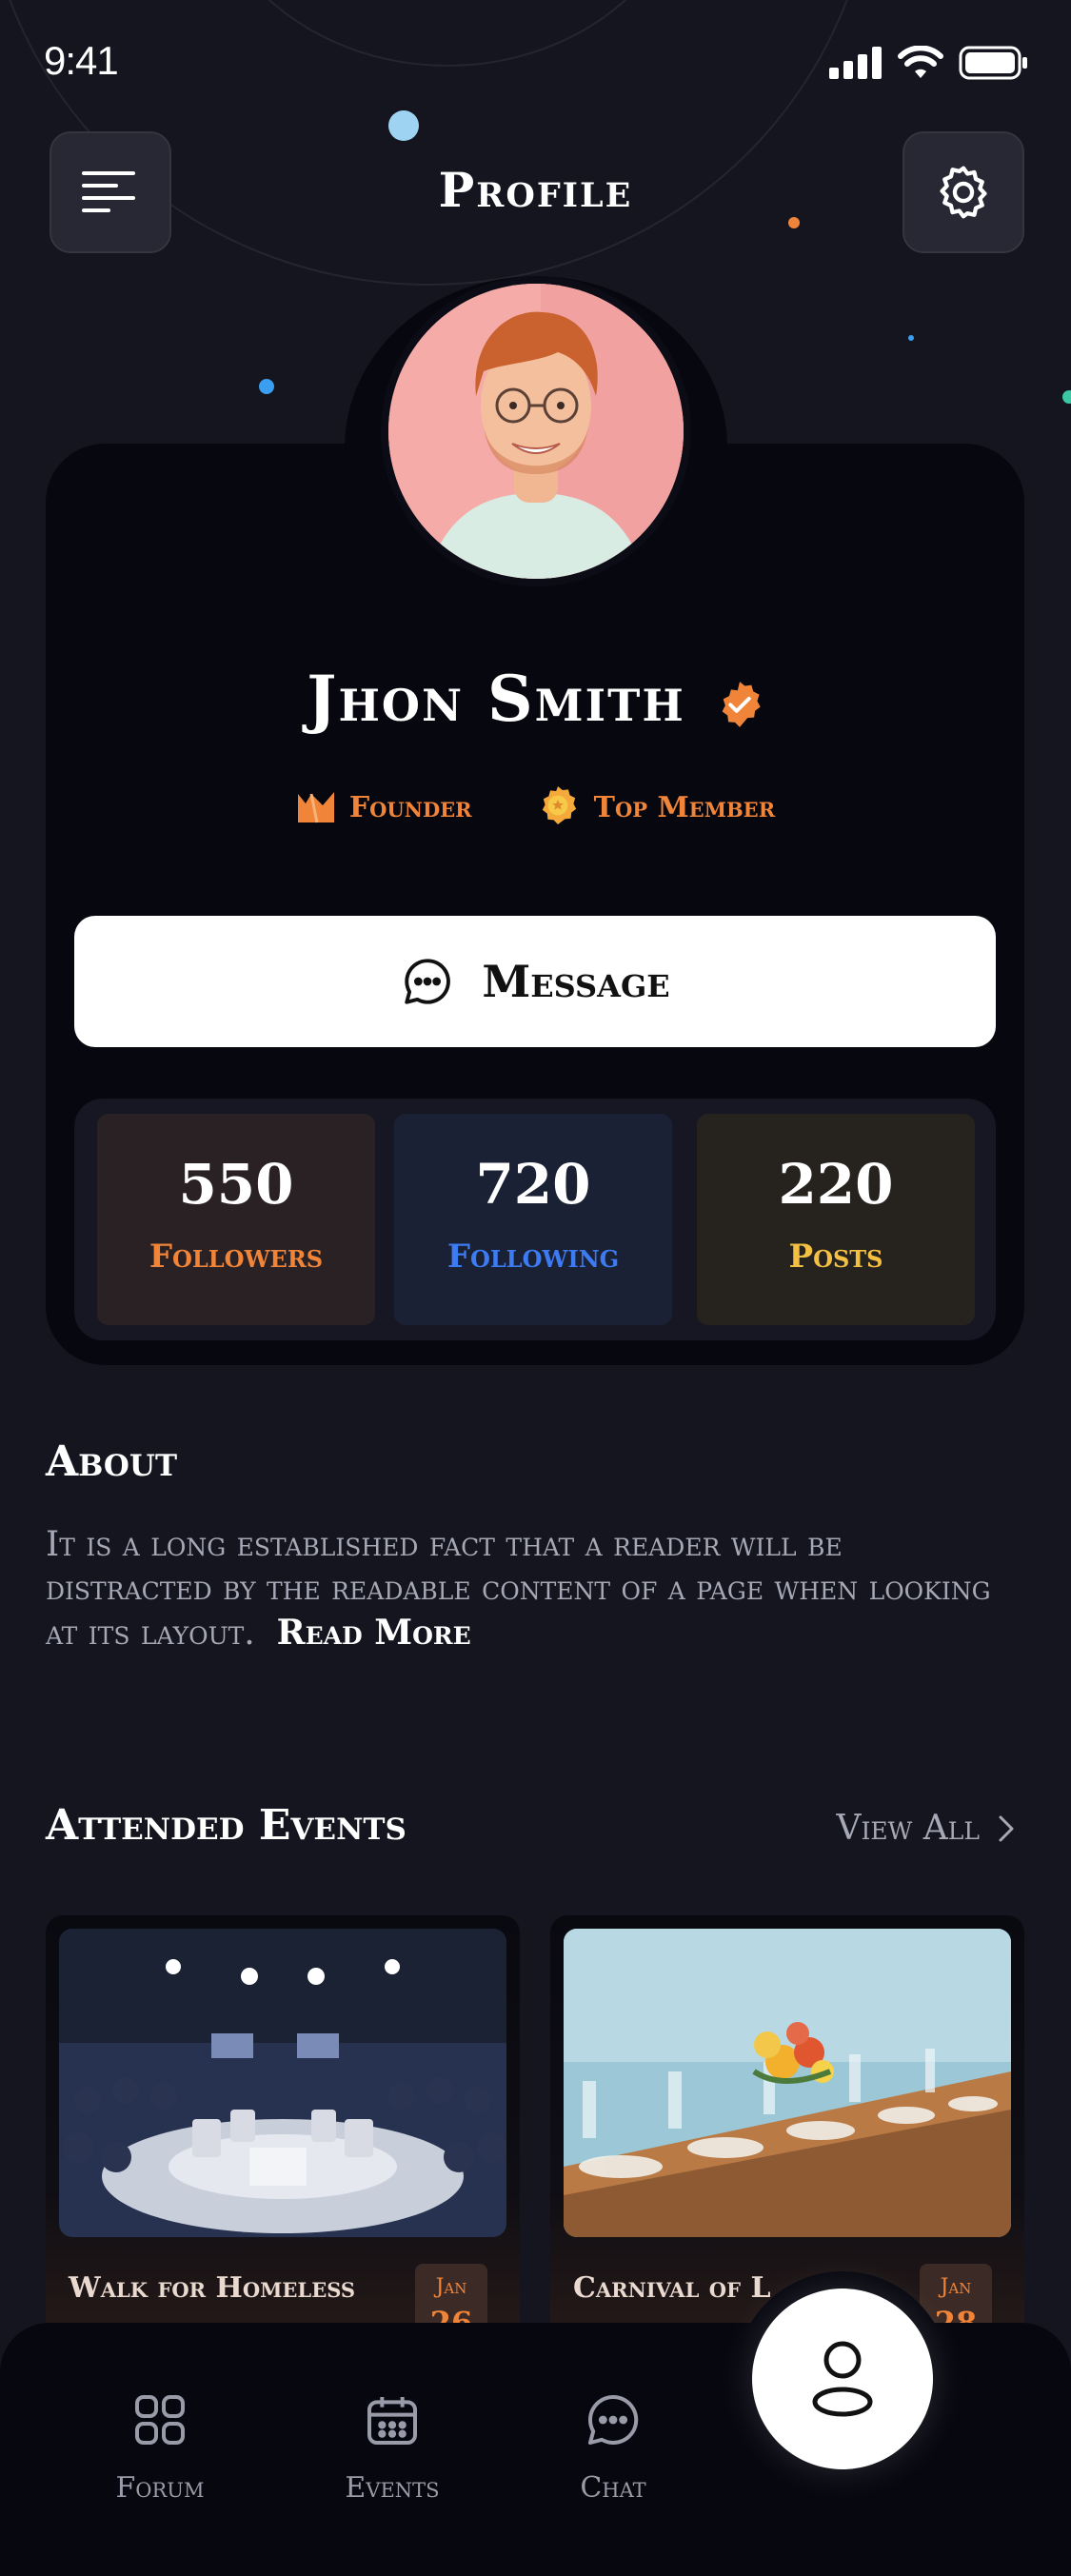  I want to click on verified-badge-icon, so click(741, 704).